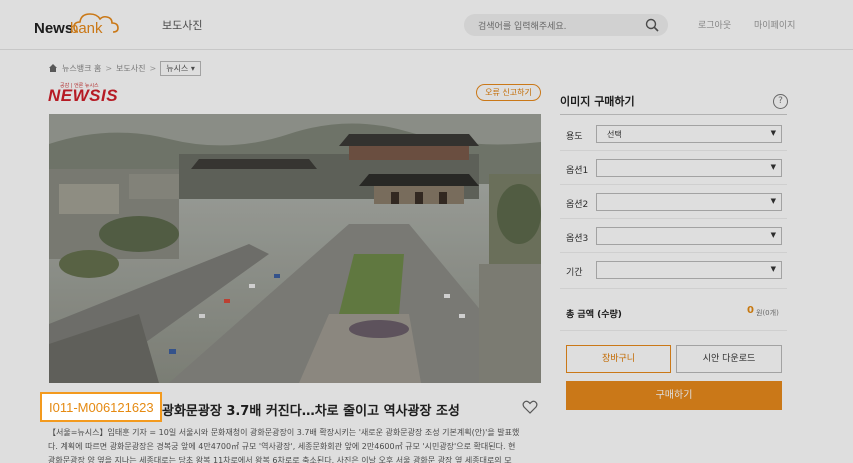 The image size is (853, 463). Describe the element at coordinates (81, 68) in the screenshot. I see `breadcrumb-home: 뉴스뱅크 홈` at that location.